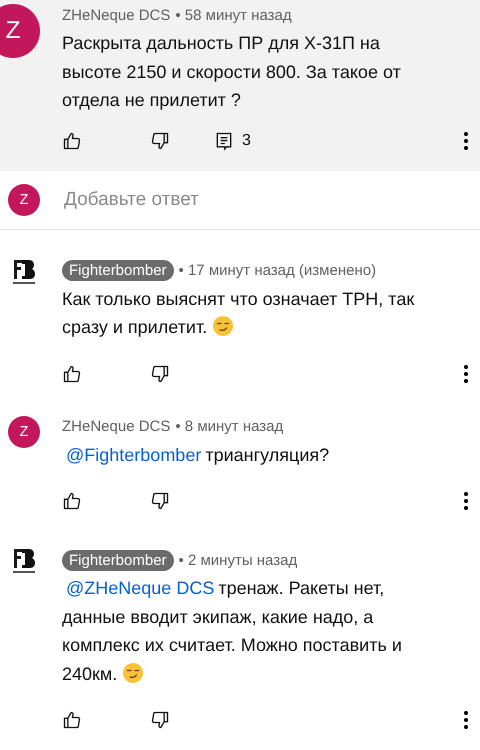 Image resolution: width=480 pixels, height=750 pixels. I want to click on mention-link: @Fighterbomber, so click(134, 454).